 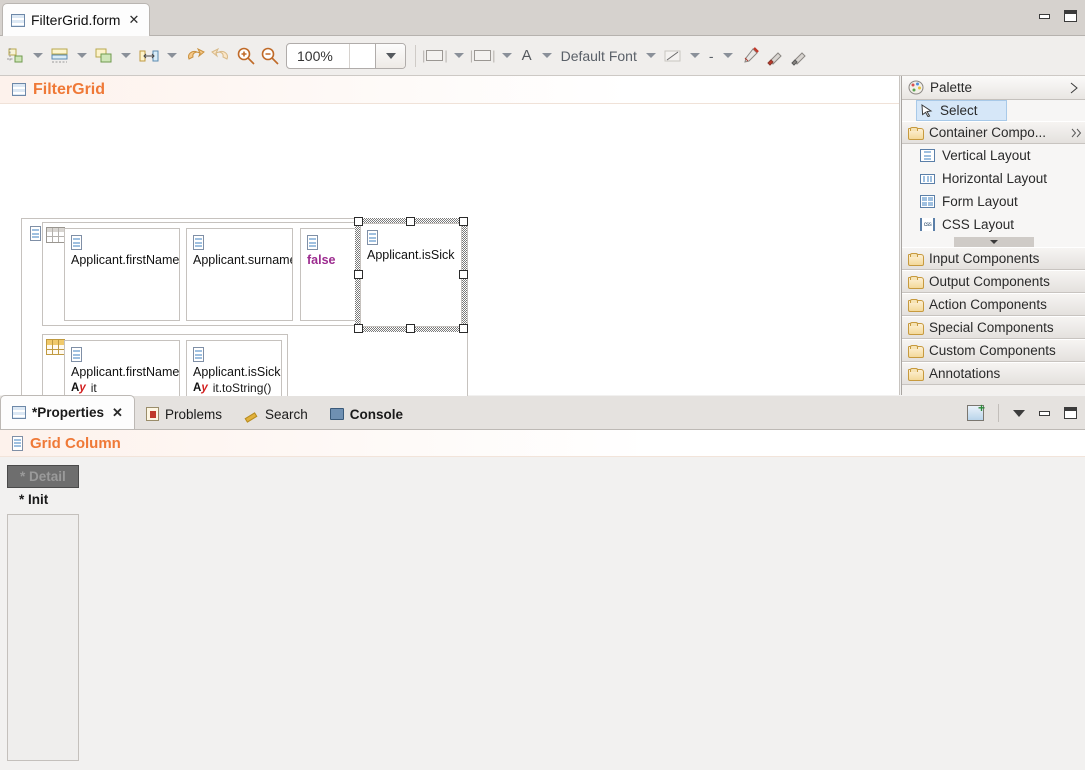 What do you see at coordinates (1044, 413) in the screenshot?
I see `panel-minimize-icon` at bounding box center [1044, 413].